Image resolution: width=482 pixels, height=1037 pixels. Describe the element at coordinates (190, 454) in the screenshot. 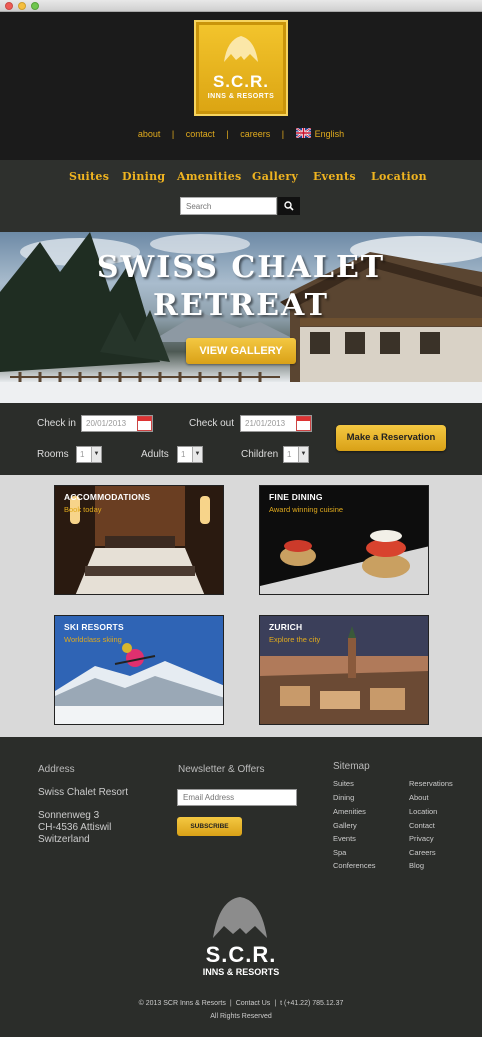

I see `adults-select: 1 ▼` at that location.